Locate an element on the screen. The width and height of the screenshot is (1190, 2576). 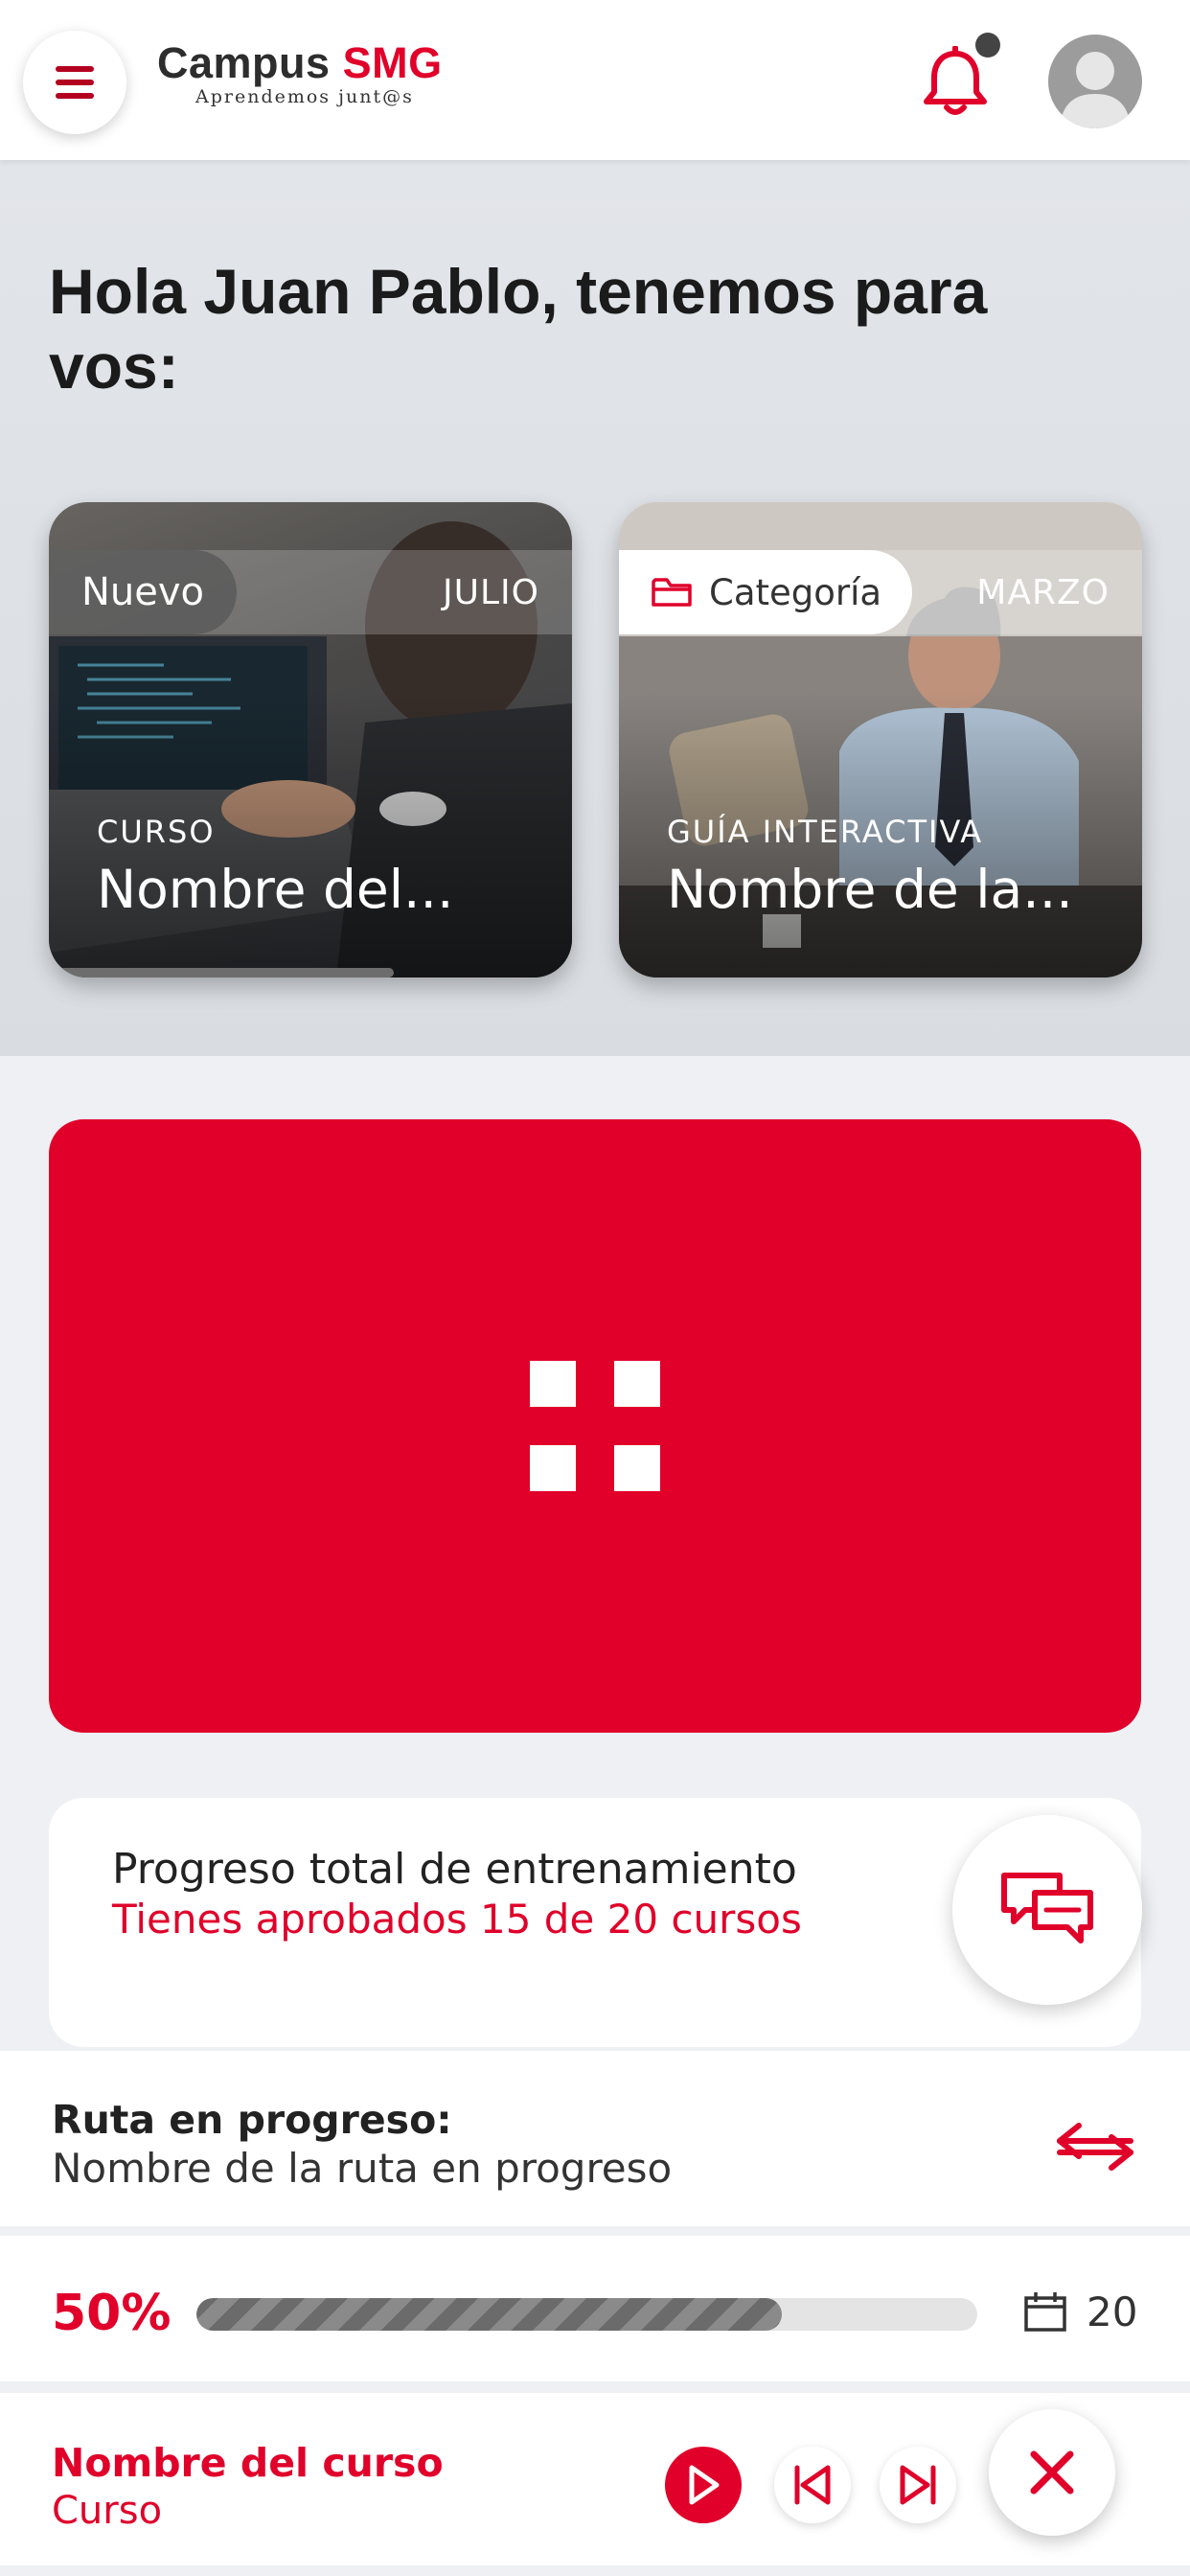
progress-subtitle: Tienes aprobados 15 de 20 cursos is located at coordinates (457, 1919).